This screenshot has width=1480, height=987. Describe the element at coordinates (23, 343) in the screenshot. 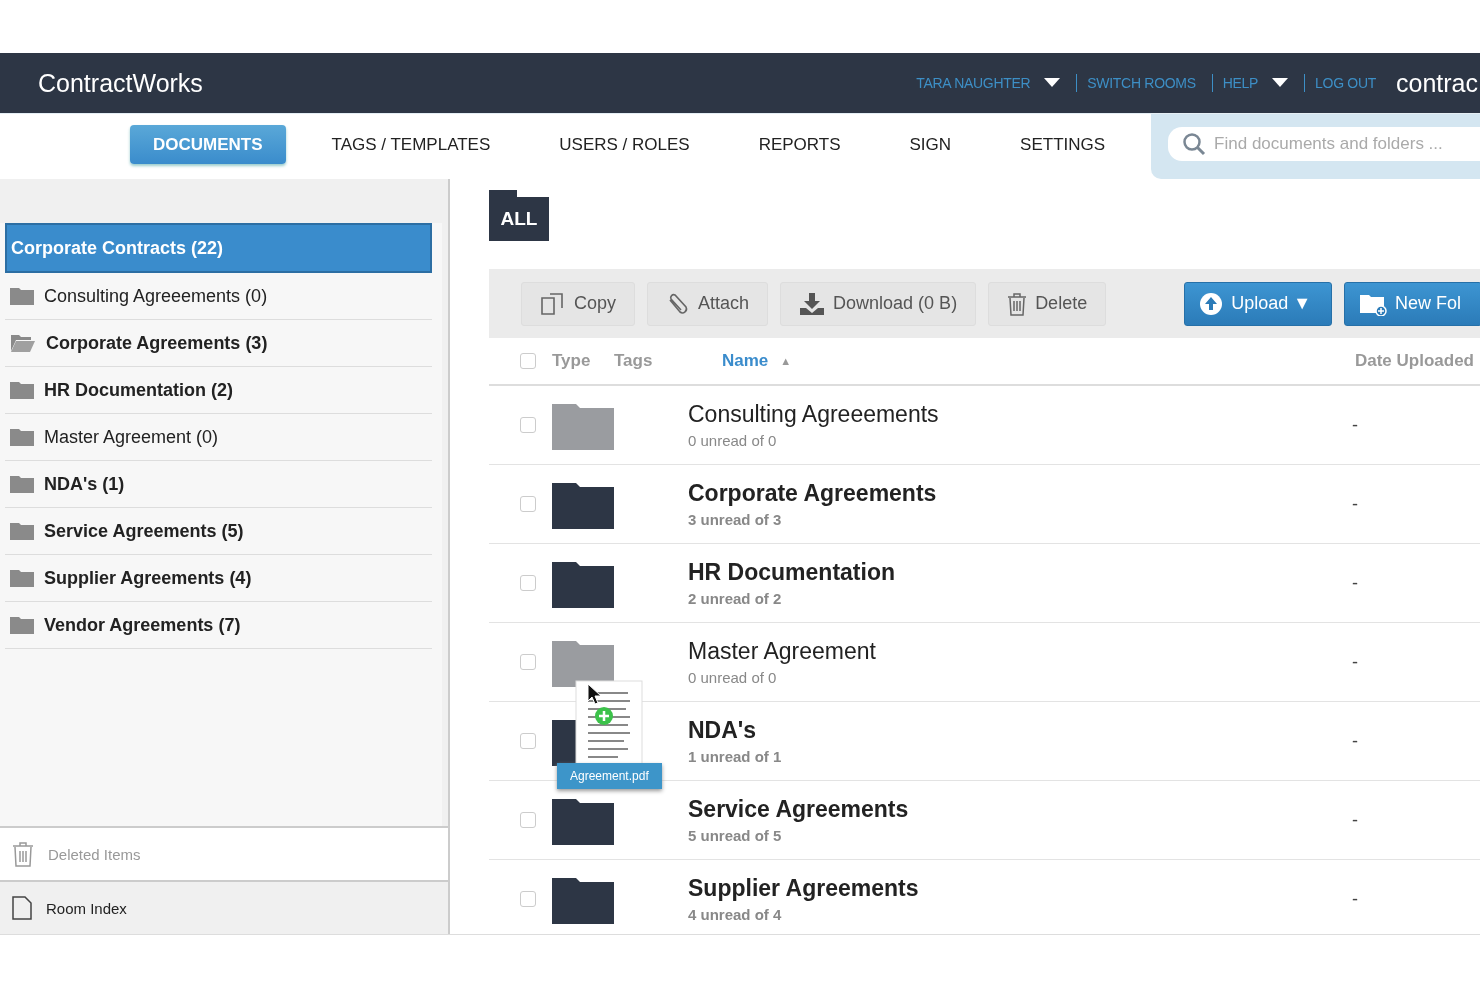

I see `open-folder-icon` at that location.